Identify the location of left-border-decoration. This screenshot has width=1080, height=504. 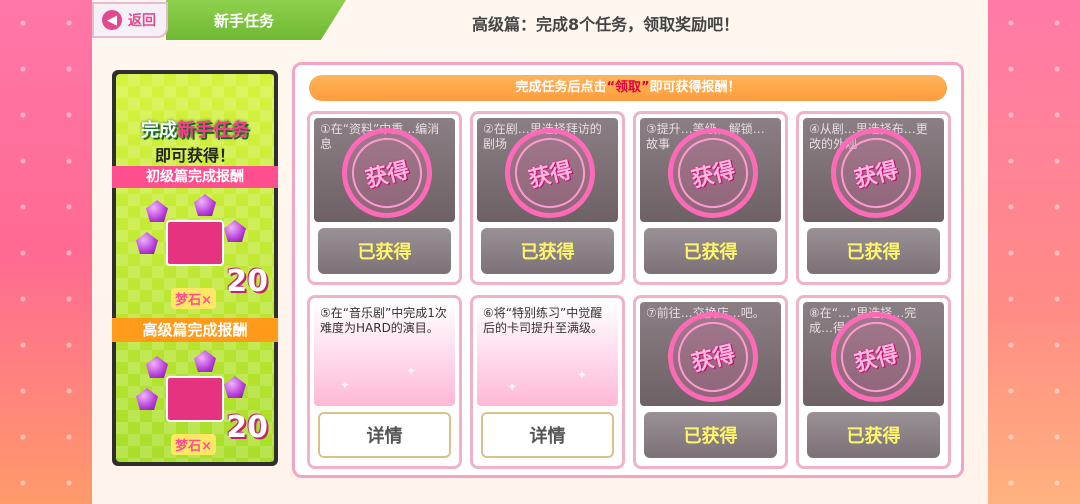
(46, 252).